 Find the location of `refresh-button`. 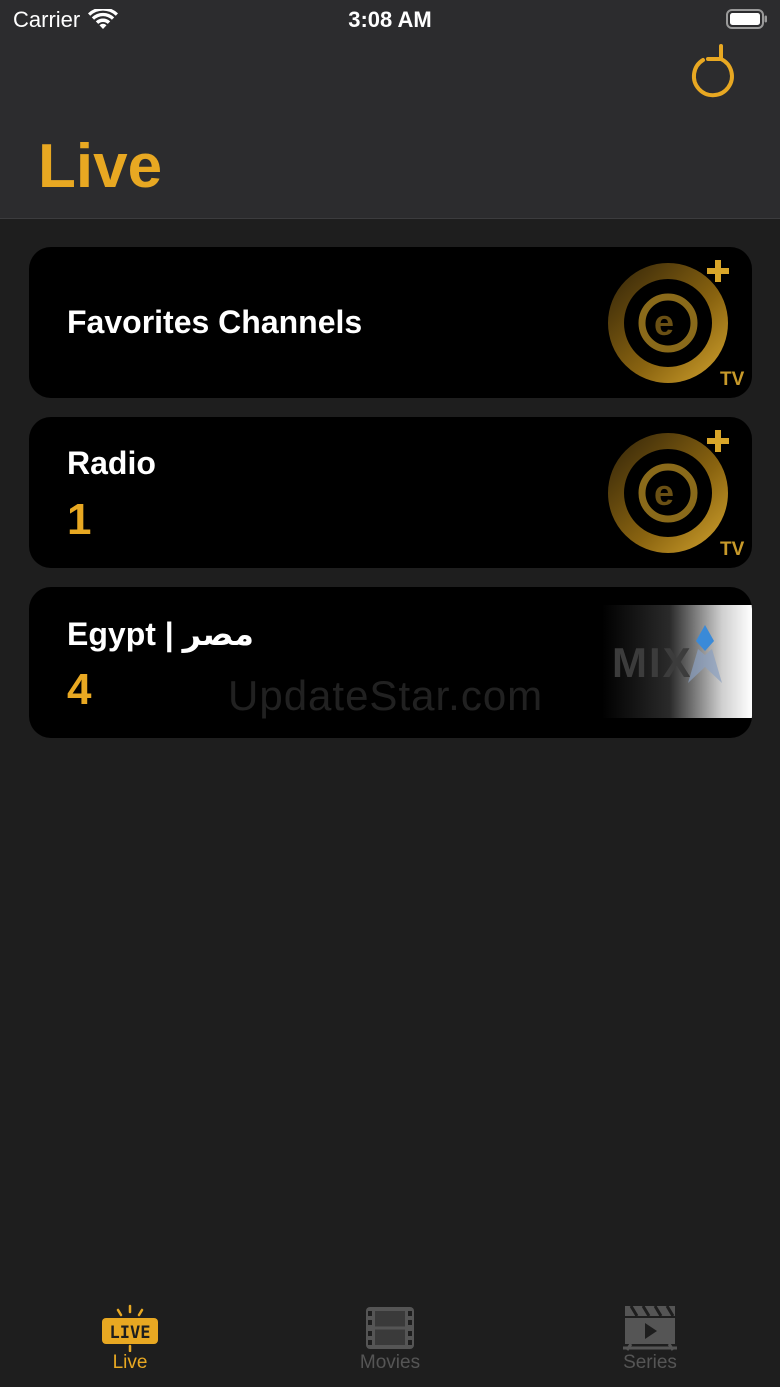

refresh-button is located at coordinates (714, 71).